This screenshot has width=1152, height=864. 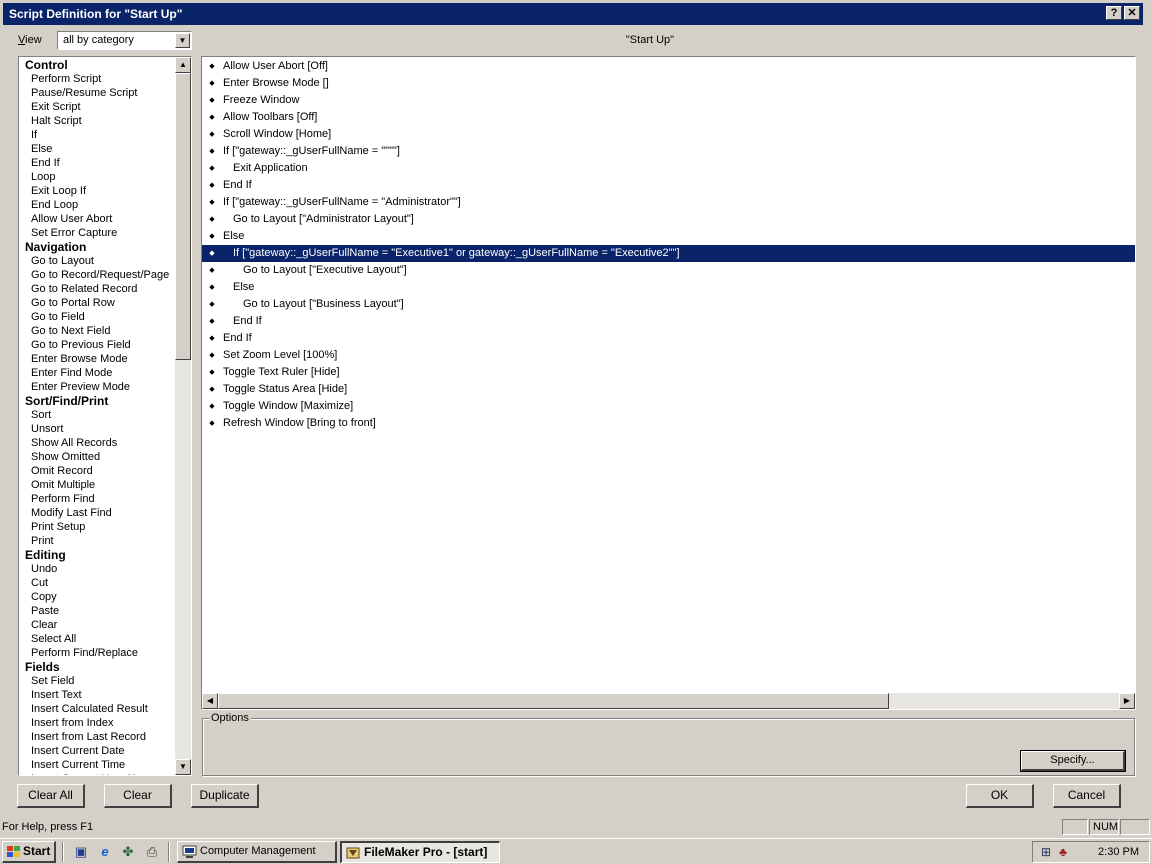 I want to click on show-desktop-icon: ▣, so click(x=81, y=852).